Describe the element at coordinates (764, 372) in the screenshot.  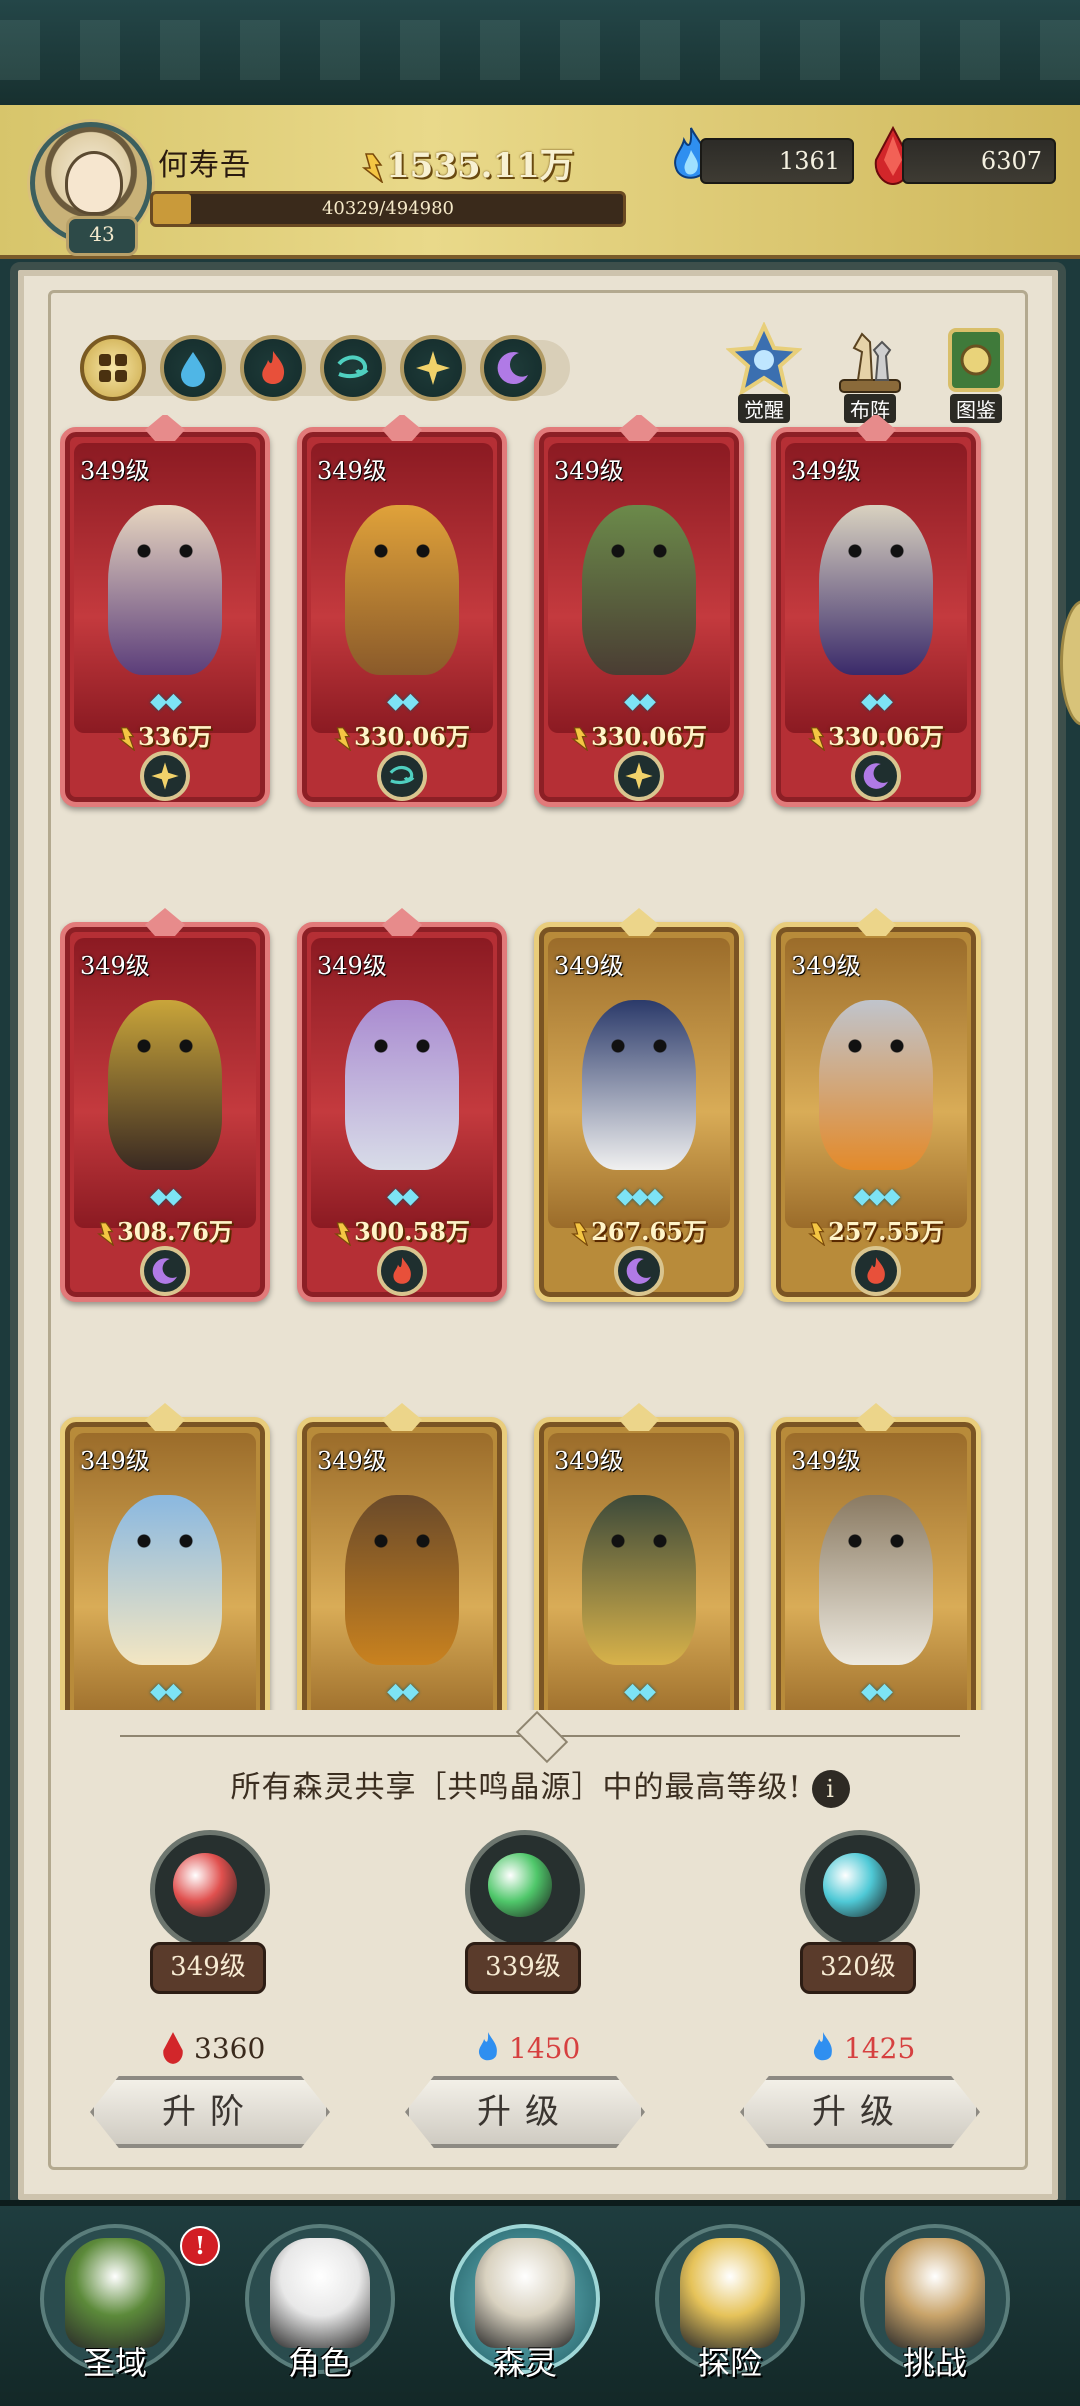
I see `awaken-button: 觉醒` at that location.